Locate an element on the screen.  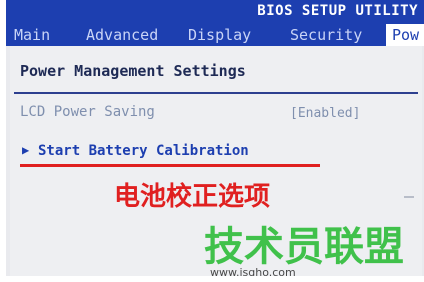
title-bar: BIOS SETUP UTILITY is located at coordinates (215, 11).